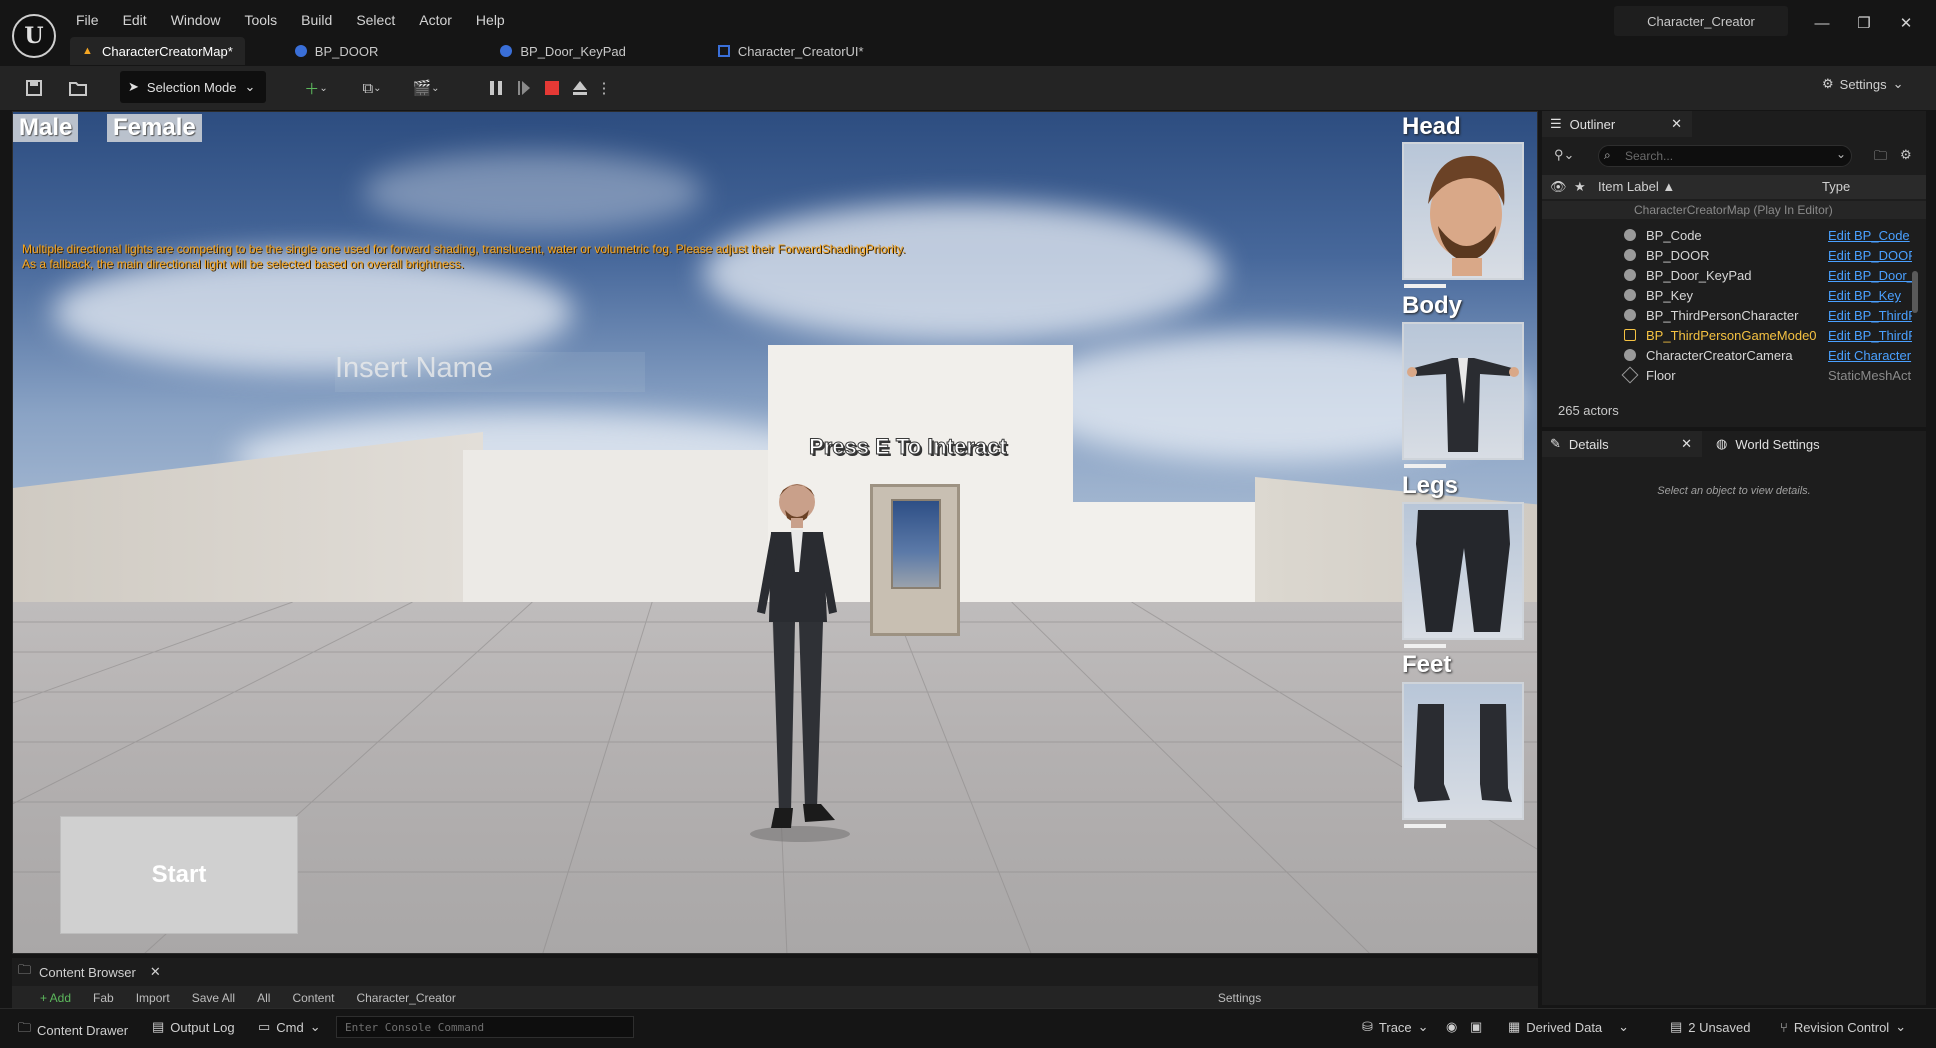 The height and width of the screenshot is (1048, 1936). I want to click on content-browser-settings: Settings, so click(1239, 999).